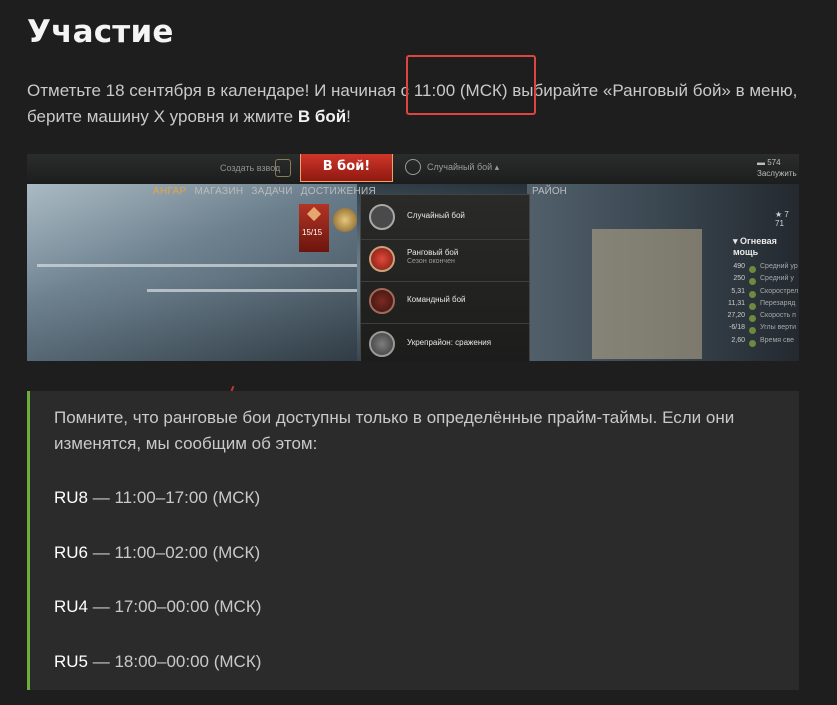 Image resolution: width=837 pixels, height=705 pixels. I want to click on stat-name: Углы верти, so click(778, 328).